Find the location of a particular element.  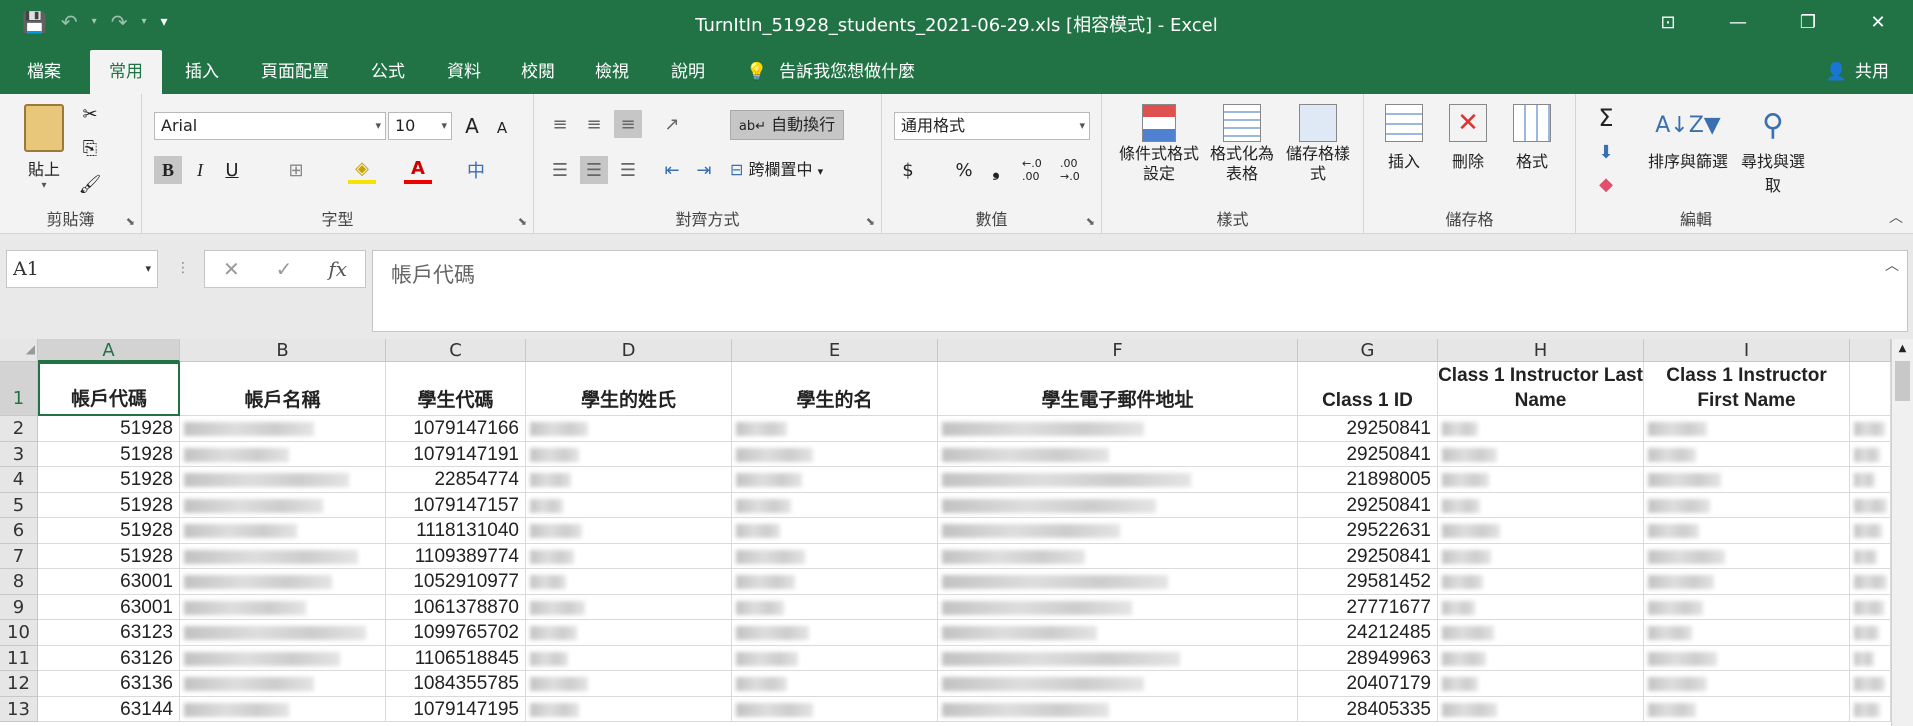

student-code-cell: 1079147157 is located at coordinates (456, 505).